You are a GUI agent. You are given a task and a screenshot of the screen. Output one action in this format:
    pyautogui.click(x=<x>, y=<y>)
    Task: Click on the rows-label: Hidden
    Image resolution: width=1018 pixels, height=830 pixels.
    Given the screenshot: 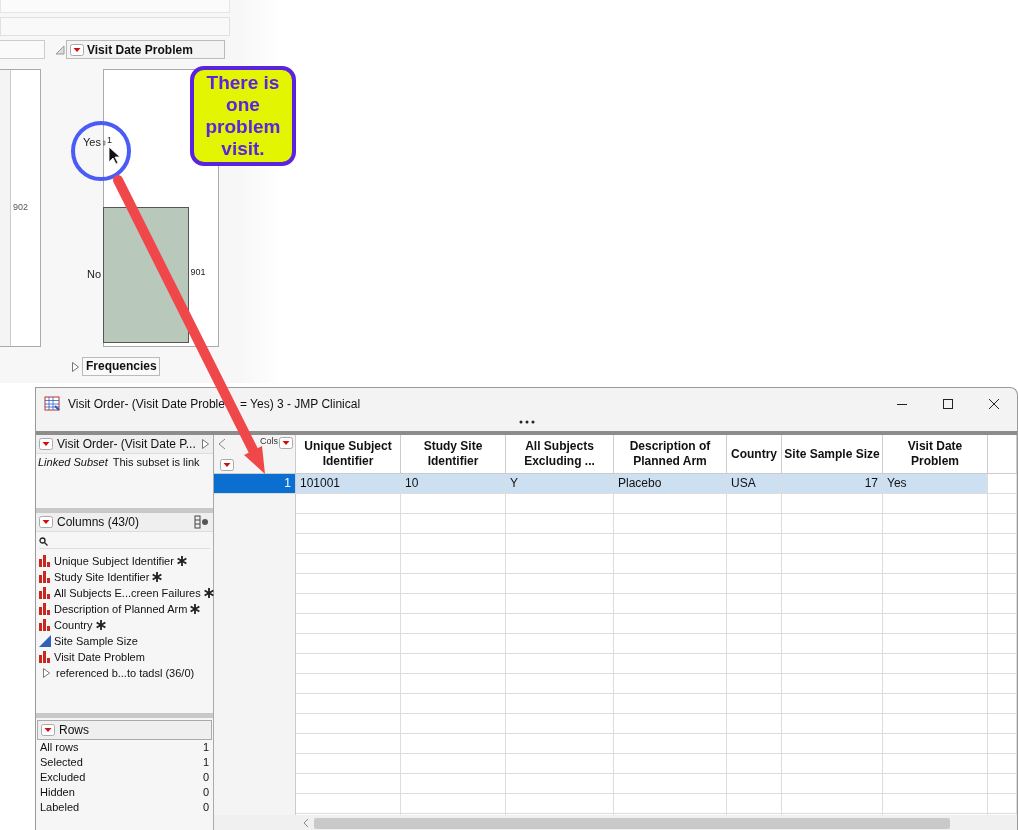 What is the action you would take?
    pyautogui.click(x=57, y=792)
    